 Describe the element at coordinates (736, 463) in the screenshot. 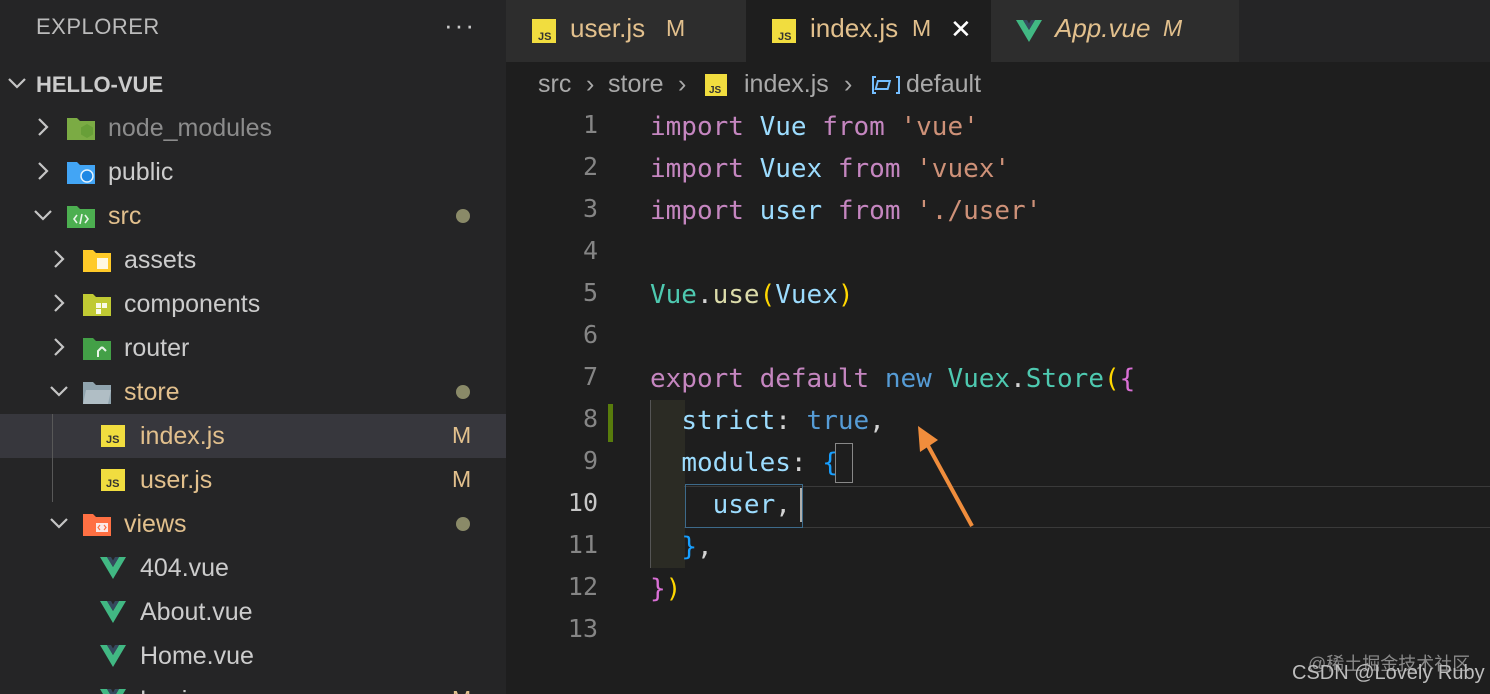

I see `token: modules` at that location.